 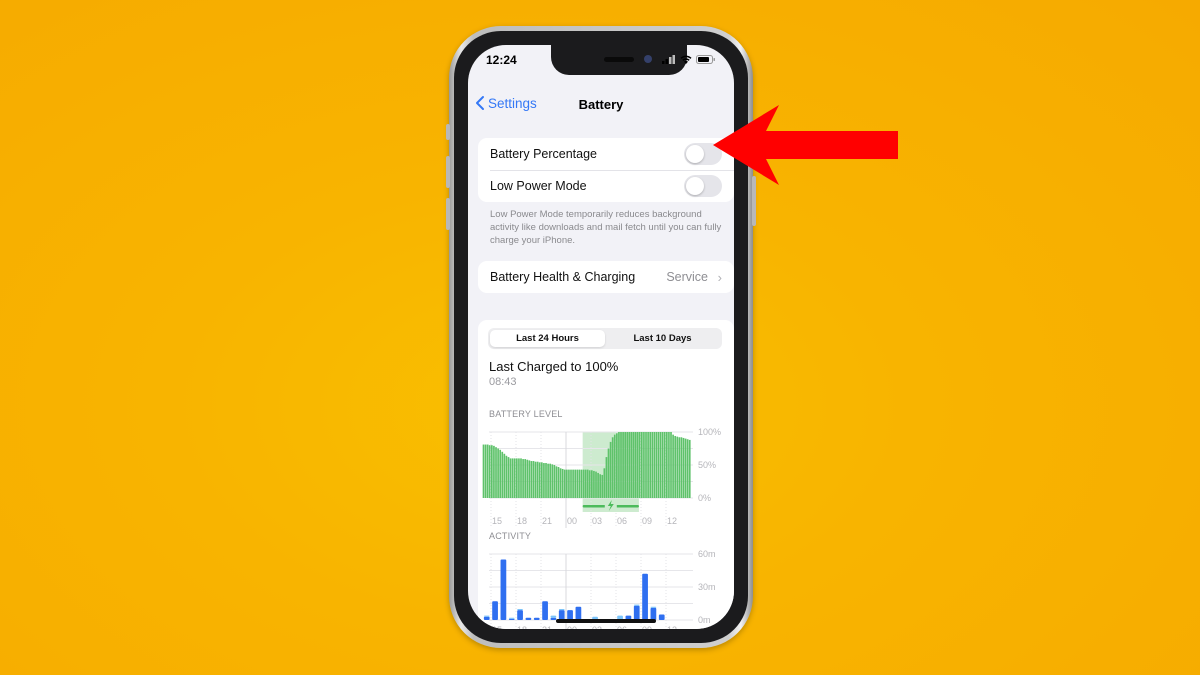 What do you see at coordinates (668, 59) in the screenshot?
I see `signal-icon` at bounding box center [668, 59].